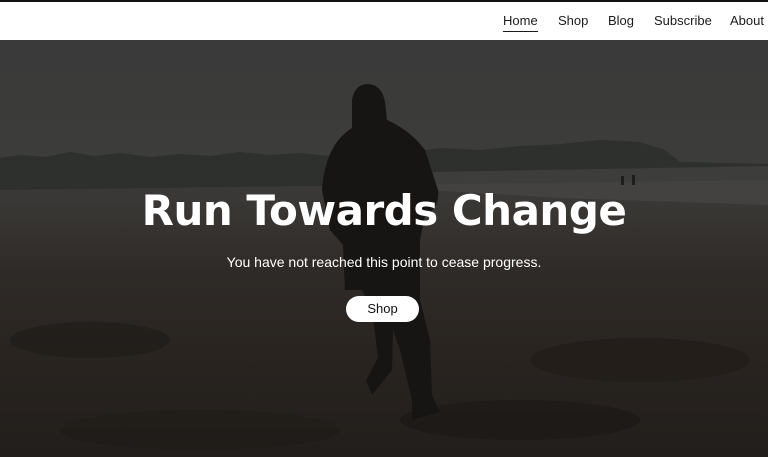  What do you see at coordinates (747, 21) in the screenshot?
I see `nav-item-about: About` at bounding box center [747, 21].